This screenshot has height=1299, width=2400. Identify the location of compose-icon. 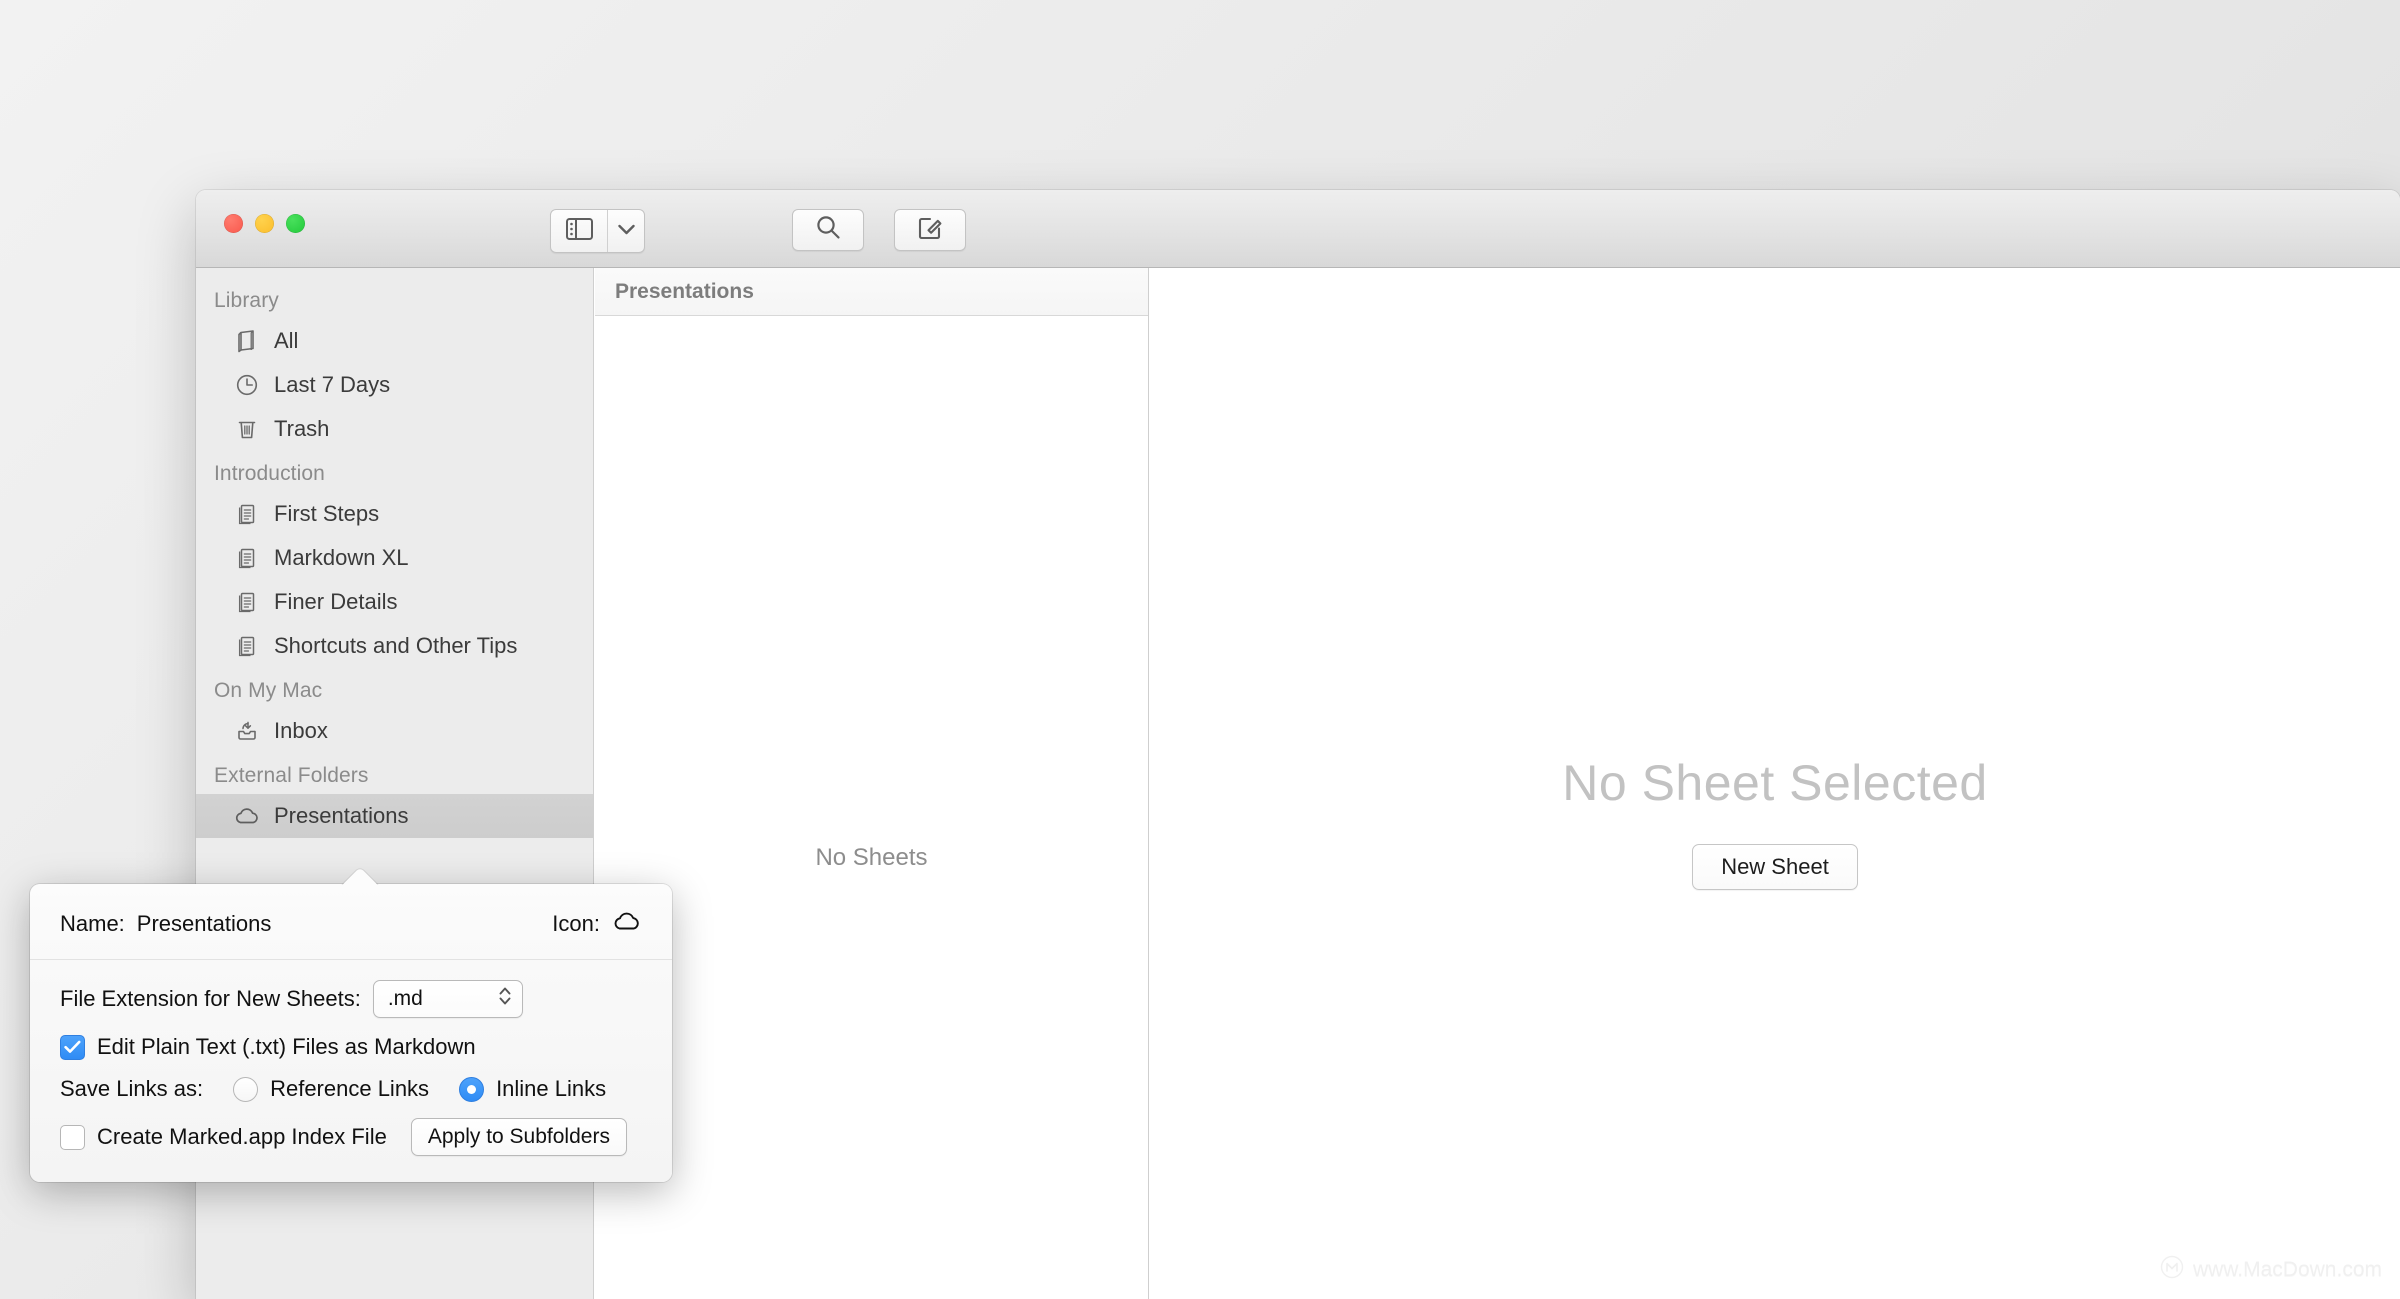
(930, 230).